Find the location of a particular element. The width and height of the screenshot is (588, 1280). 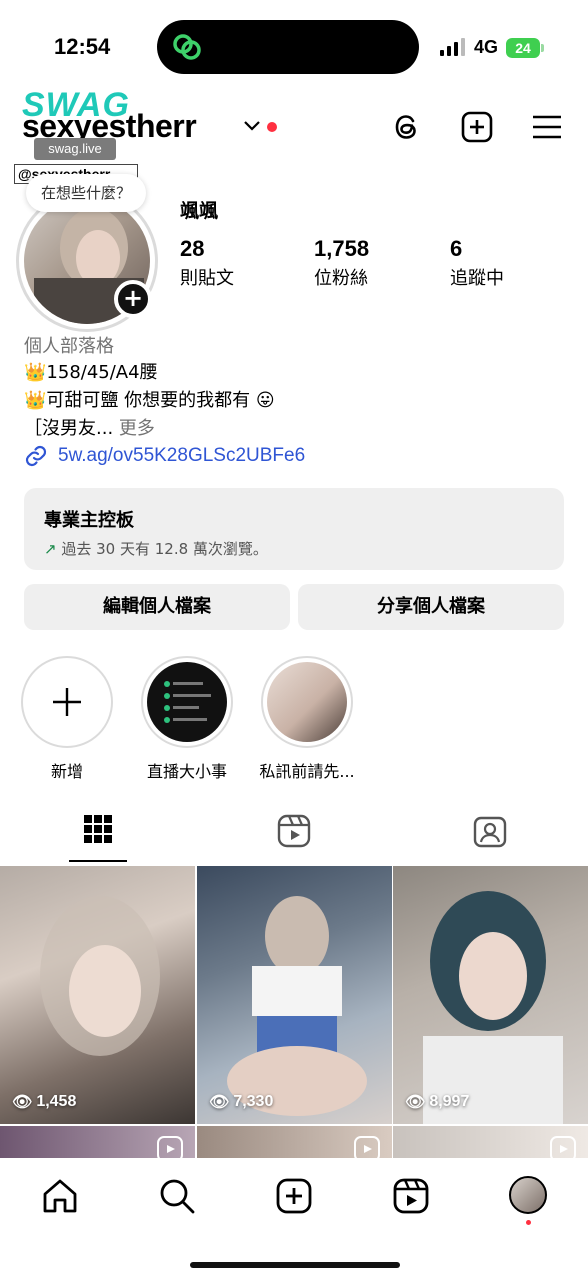

link-chain-icon is located at coordinates (187, 47).